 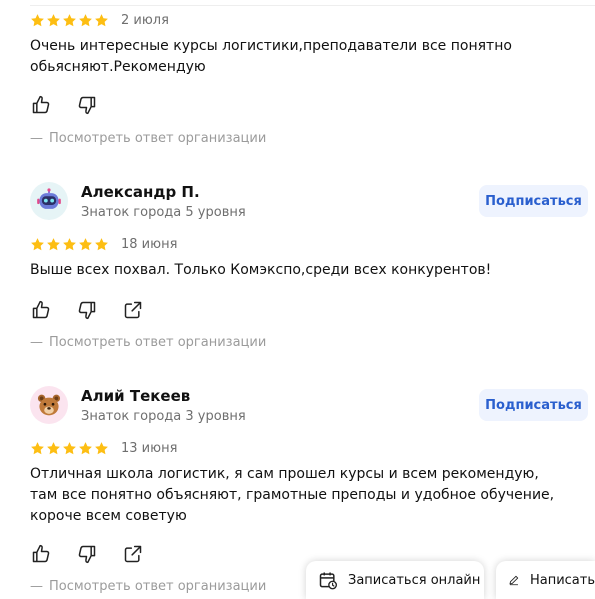 What do you see at coordinates (145, 20) in the screenshot?
I see `review-date: 2 июля` at bounding box center [145, 20].